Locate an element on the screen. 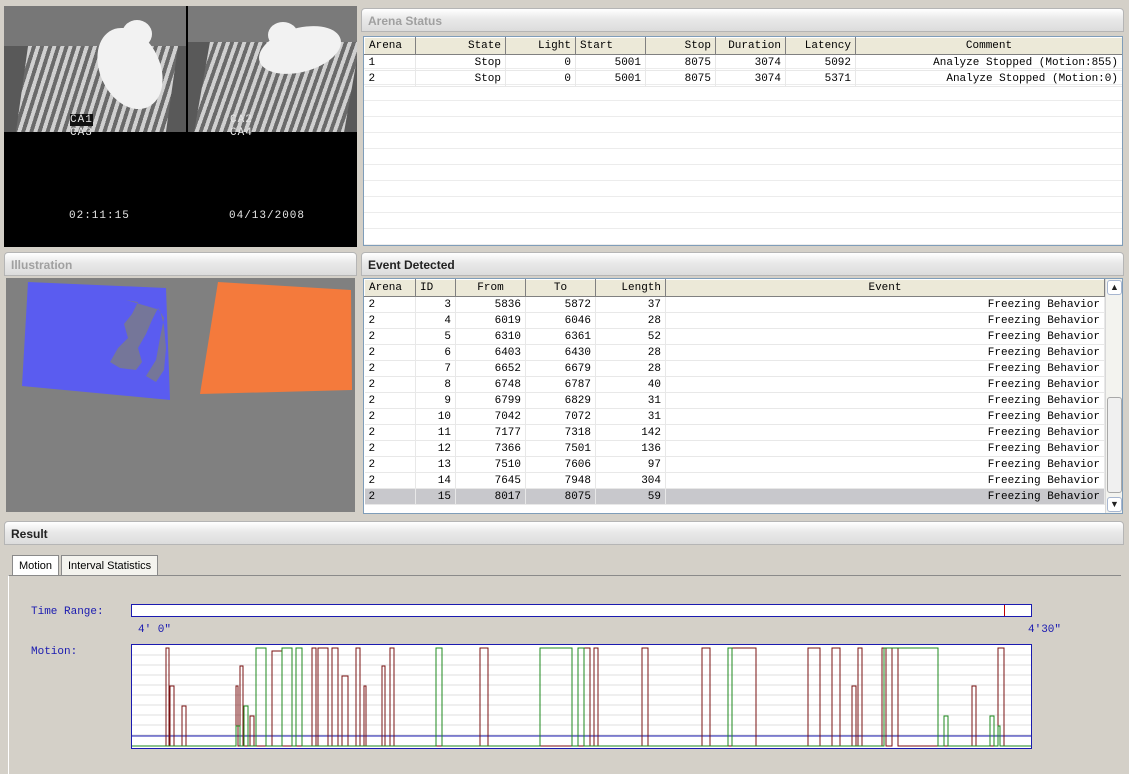 This screenshot has width=1129, height=774. cell-id: 13 is located at coordinates (435, 464).